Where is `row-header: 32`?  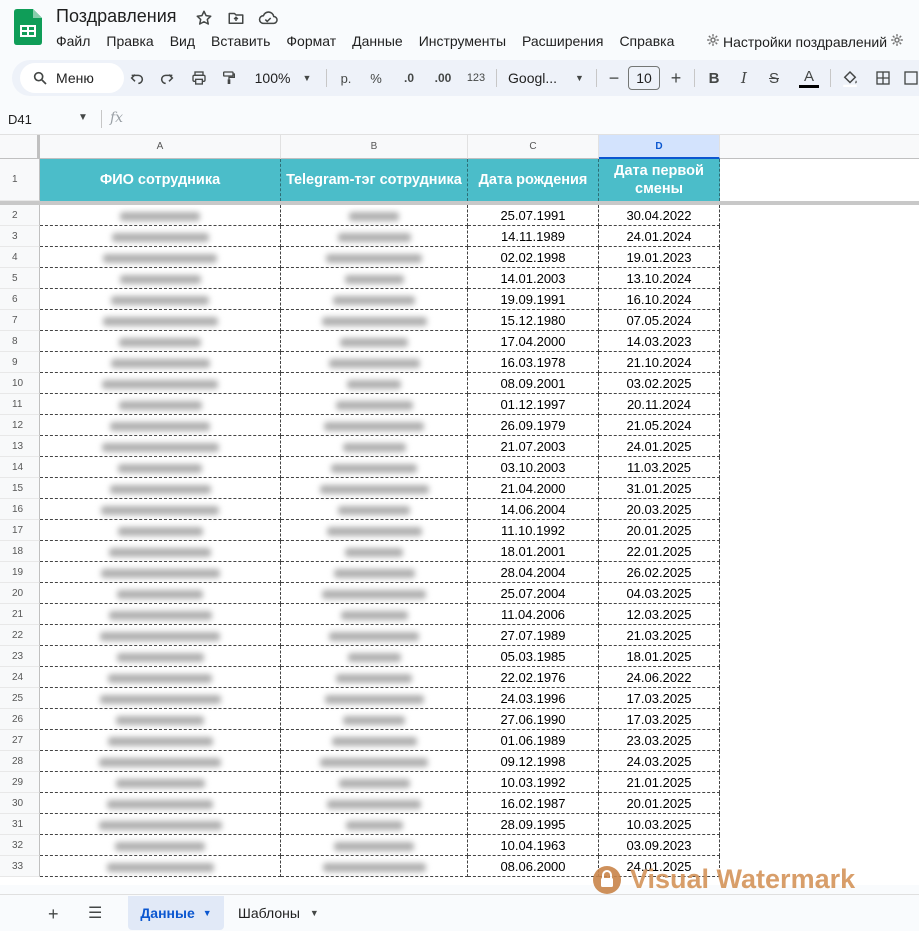
row-header: 32 is located at coordinates (20, 845).